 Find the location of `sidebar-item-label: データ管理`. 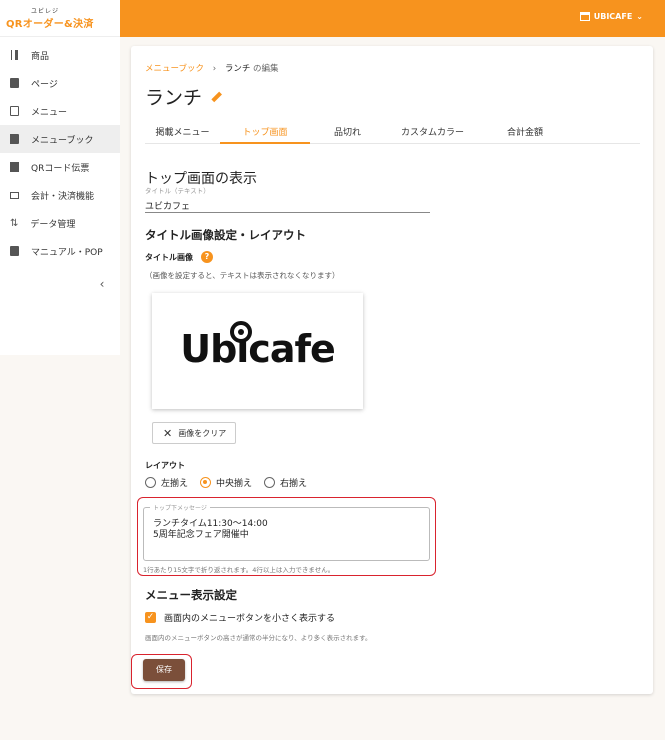

sidebar-item-label: データ管理 is located at coordinates (53, 224).